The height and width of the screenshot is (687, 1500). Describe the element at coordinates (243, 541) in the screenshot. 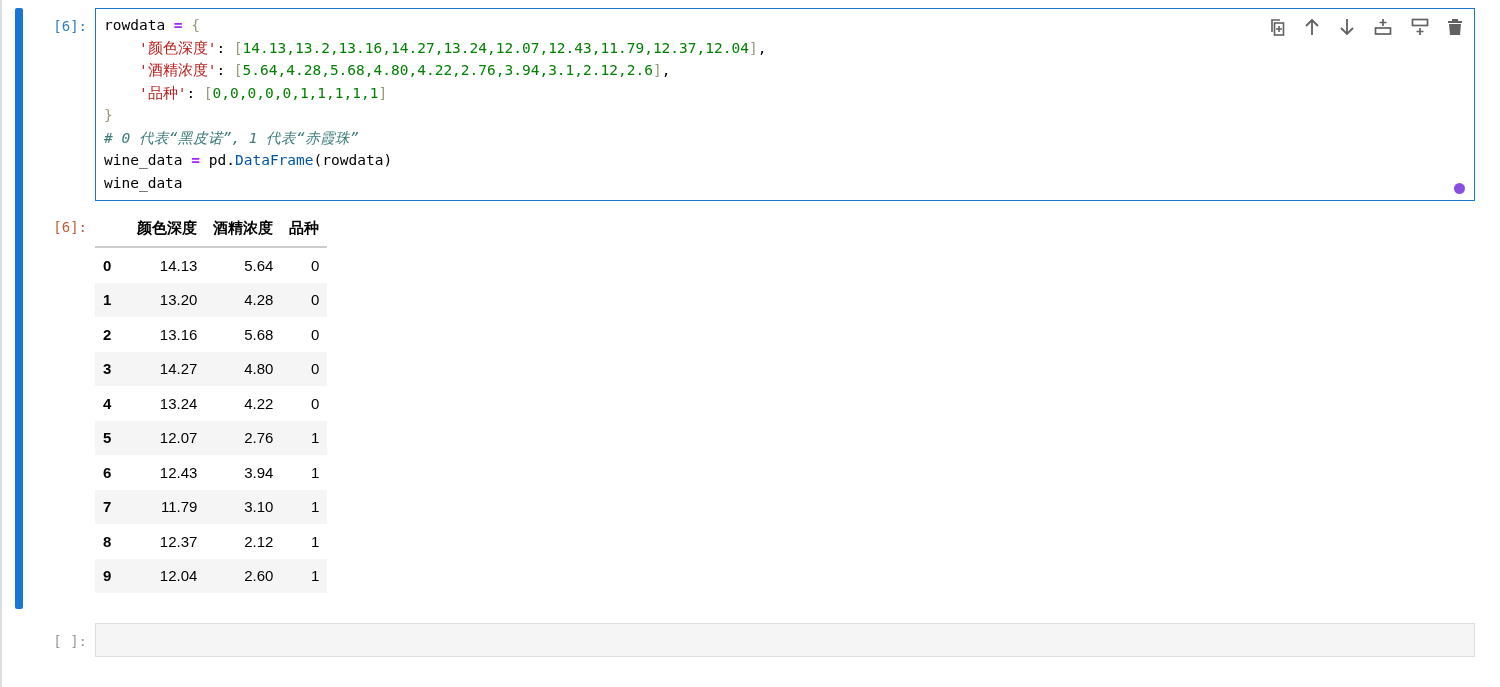

I see `table-cell: 2.12` at that location.